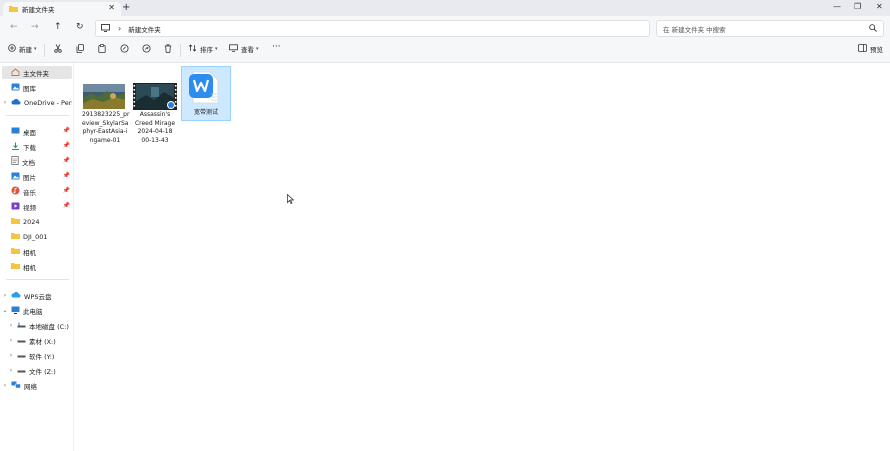 This screenshot has width=890, height=451. Describe the element at coordinates (873, 29) in the screenshot. I see `search-icon` at that location.